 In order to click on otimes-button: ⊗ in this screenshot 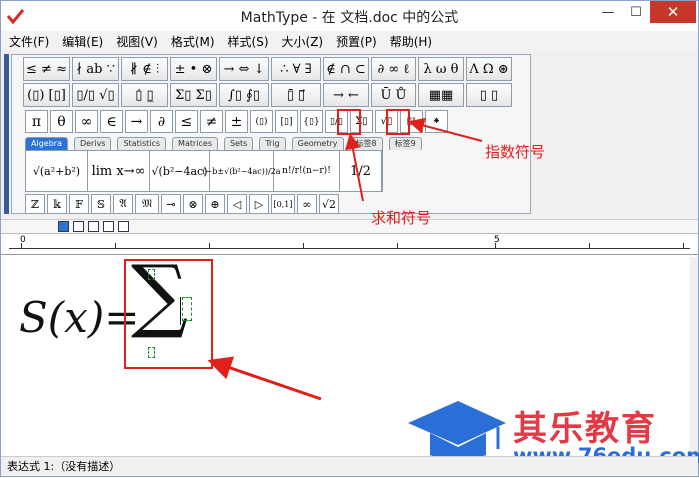, I will do `click(193, 204)`.